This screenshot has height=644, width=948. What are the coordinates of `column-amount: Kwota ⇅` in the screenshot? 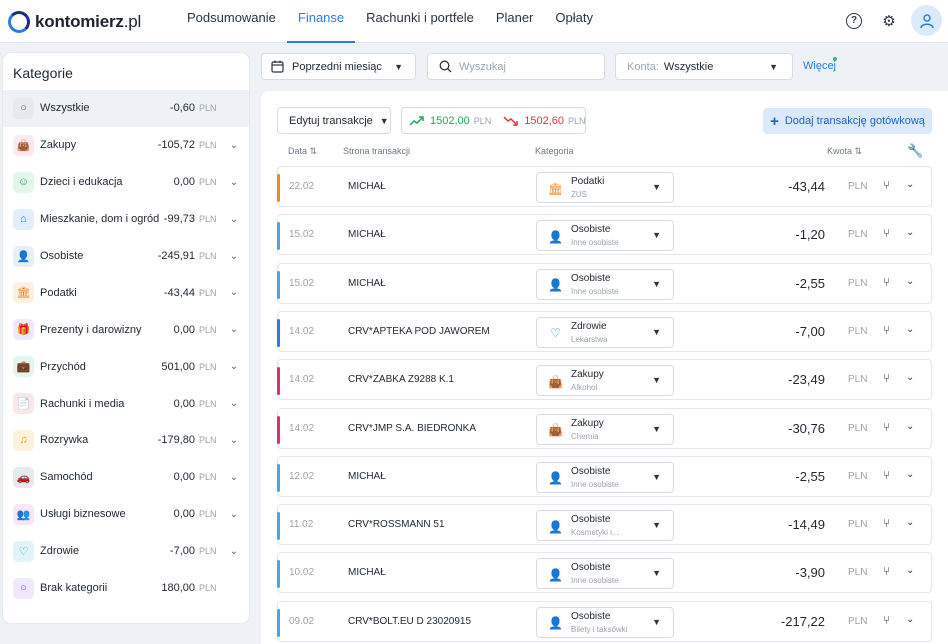 It's located at (844, 151).